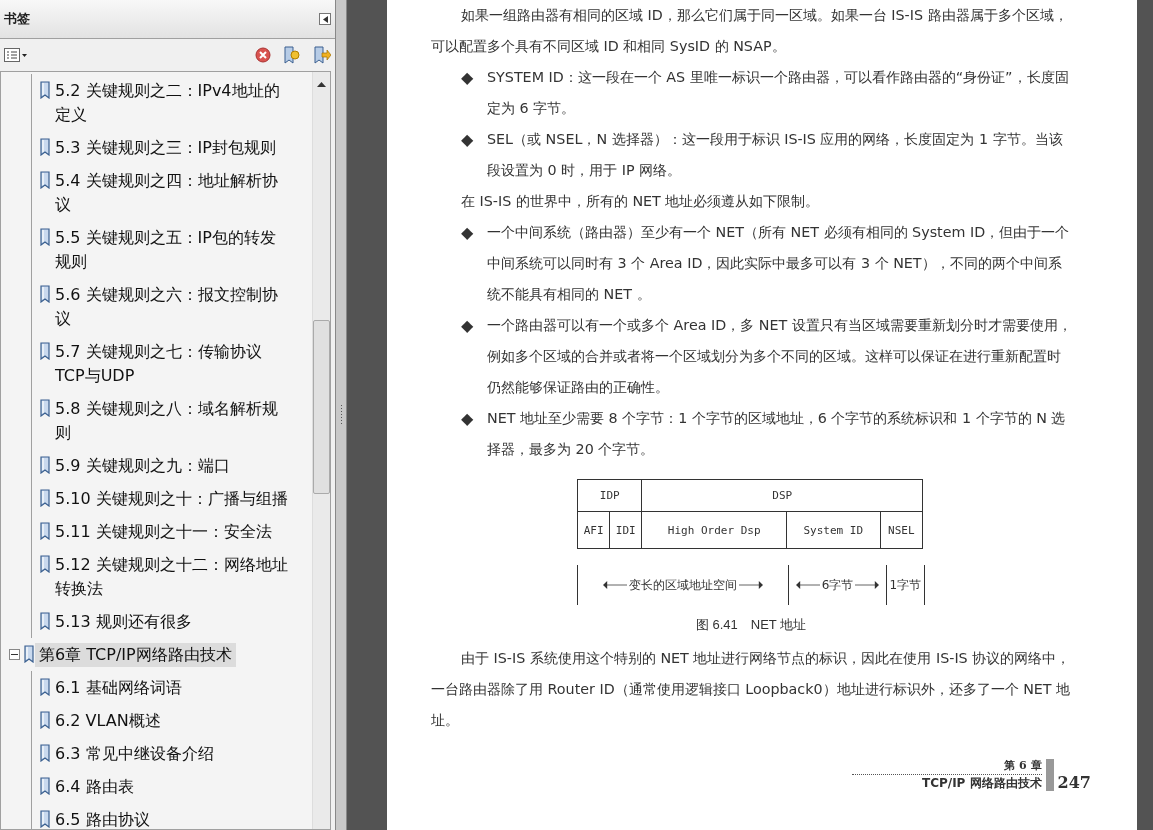 Image resolution: width=1153 pixels, height=830 pixels. What do you see at coordinates (173, 102) in the screenshot?
I see `bookmark-item: 5.2 关键规则之二：IPv4地址的定义` at bounding box center [173, 102].